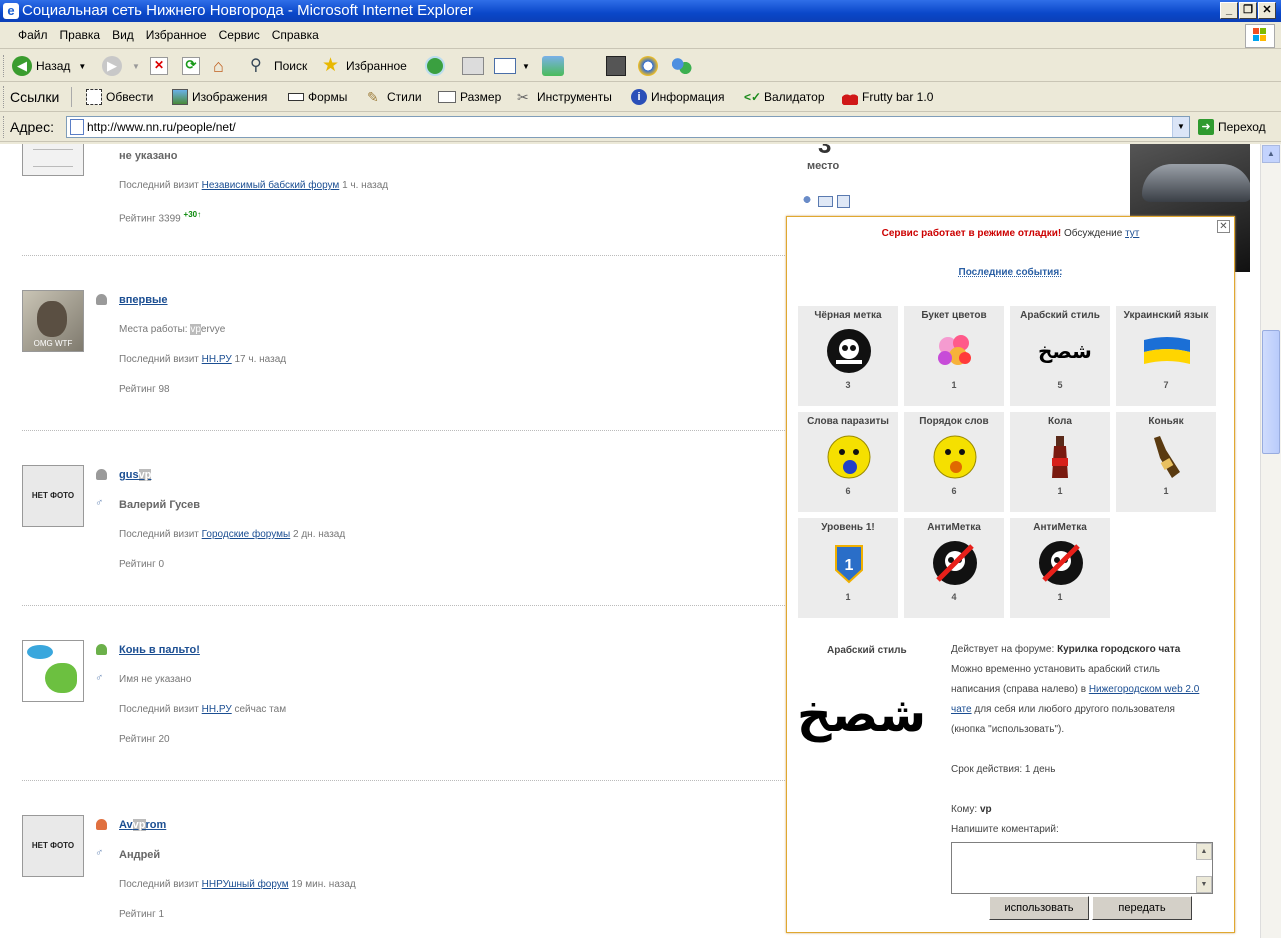 Image resolution: width=1281 pixels, height=938 pixels. Describe the element at coordinates (1142, 908) in the screenshot. I see `send-button: передать` at that location.